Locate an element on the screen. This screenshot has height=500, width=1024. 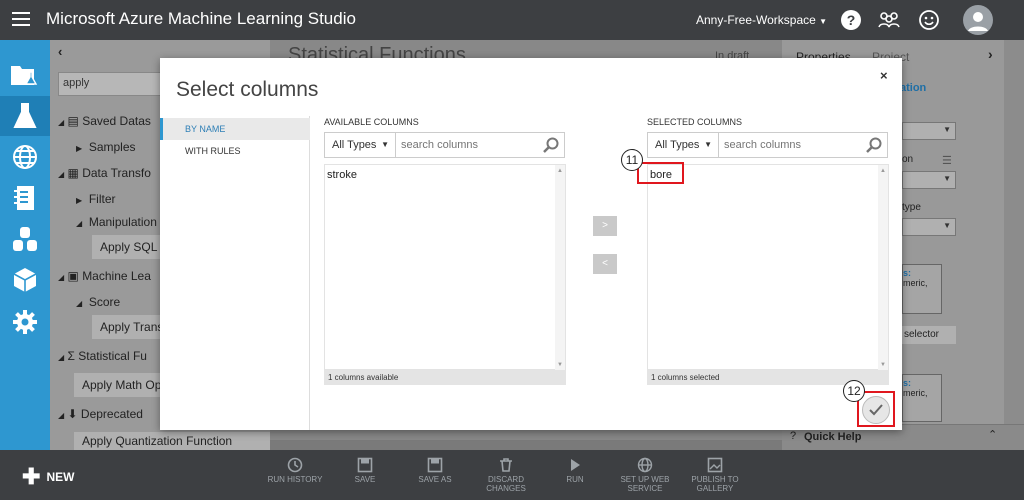
save-as-button: SAVE AS is located at coordinates (435, 470).